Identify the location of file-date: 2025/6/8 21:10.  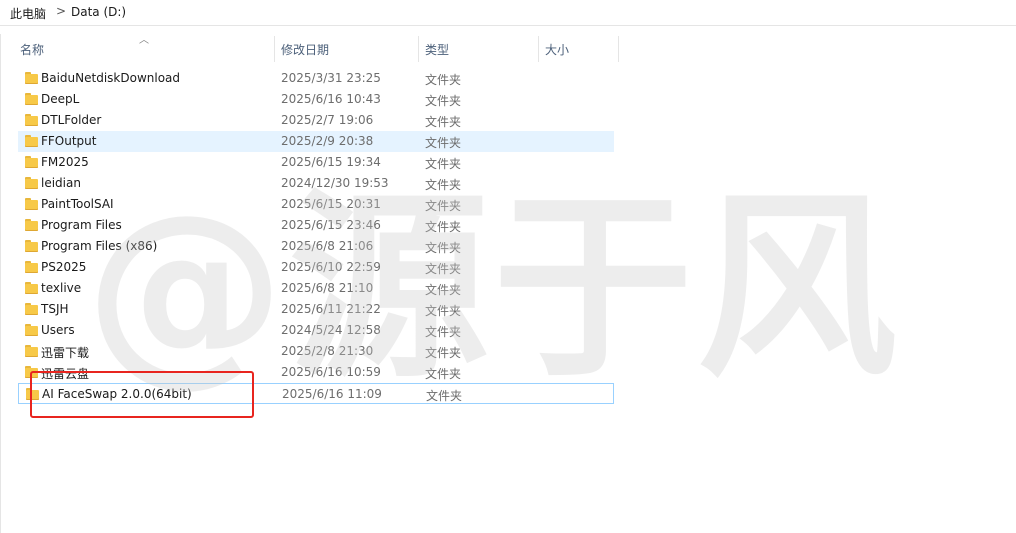
(327, 288).